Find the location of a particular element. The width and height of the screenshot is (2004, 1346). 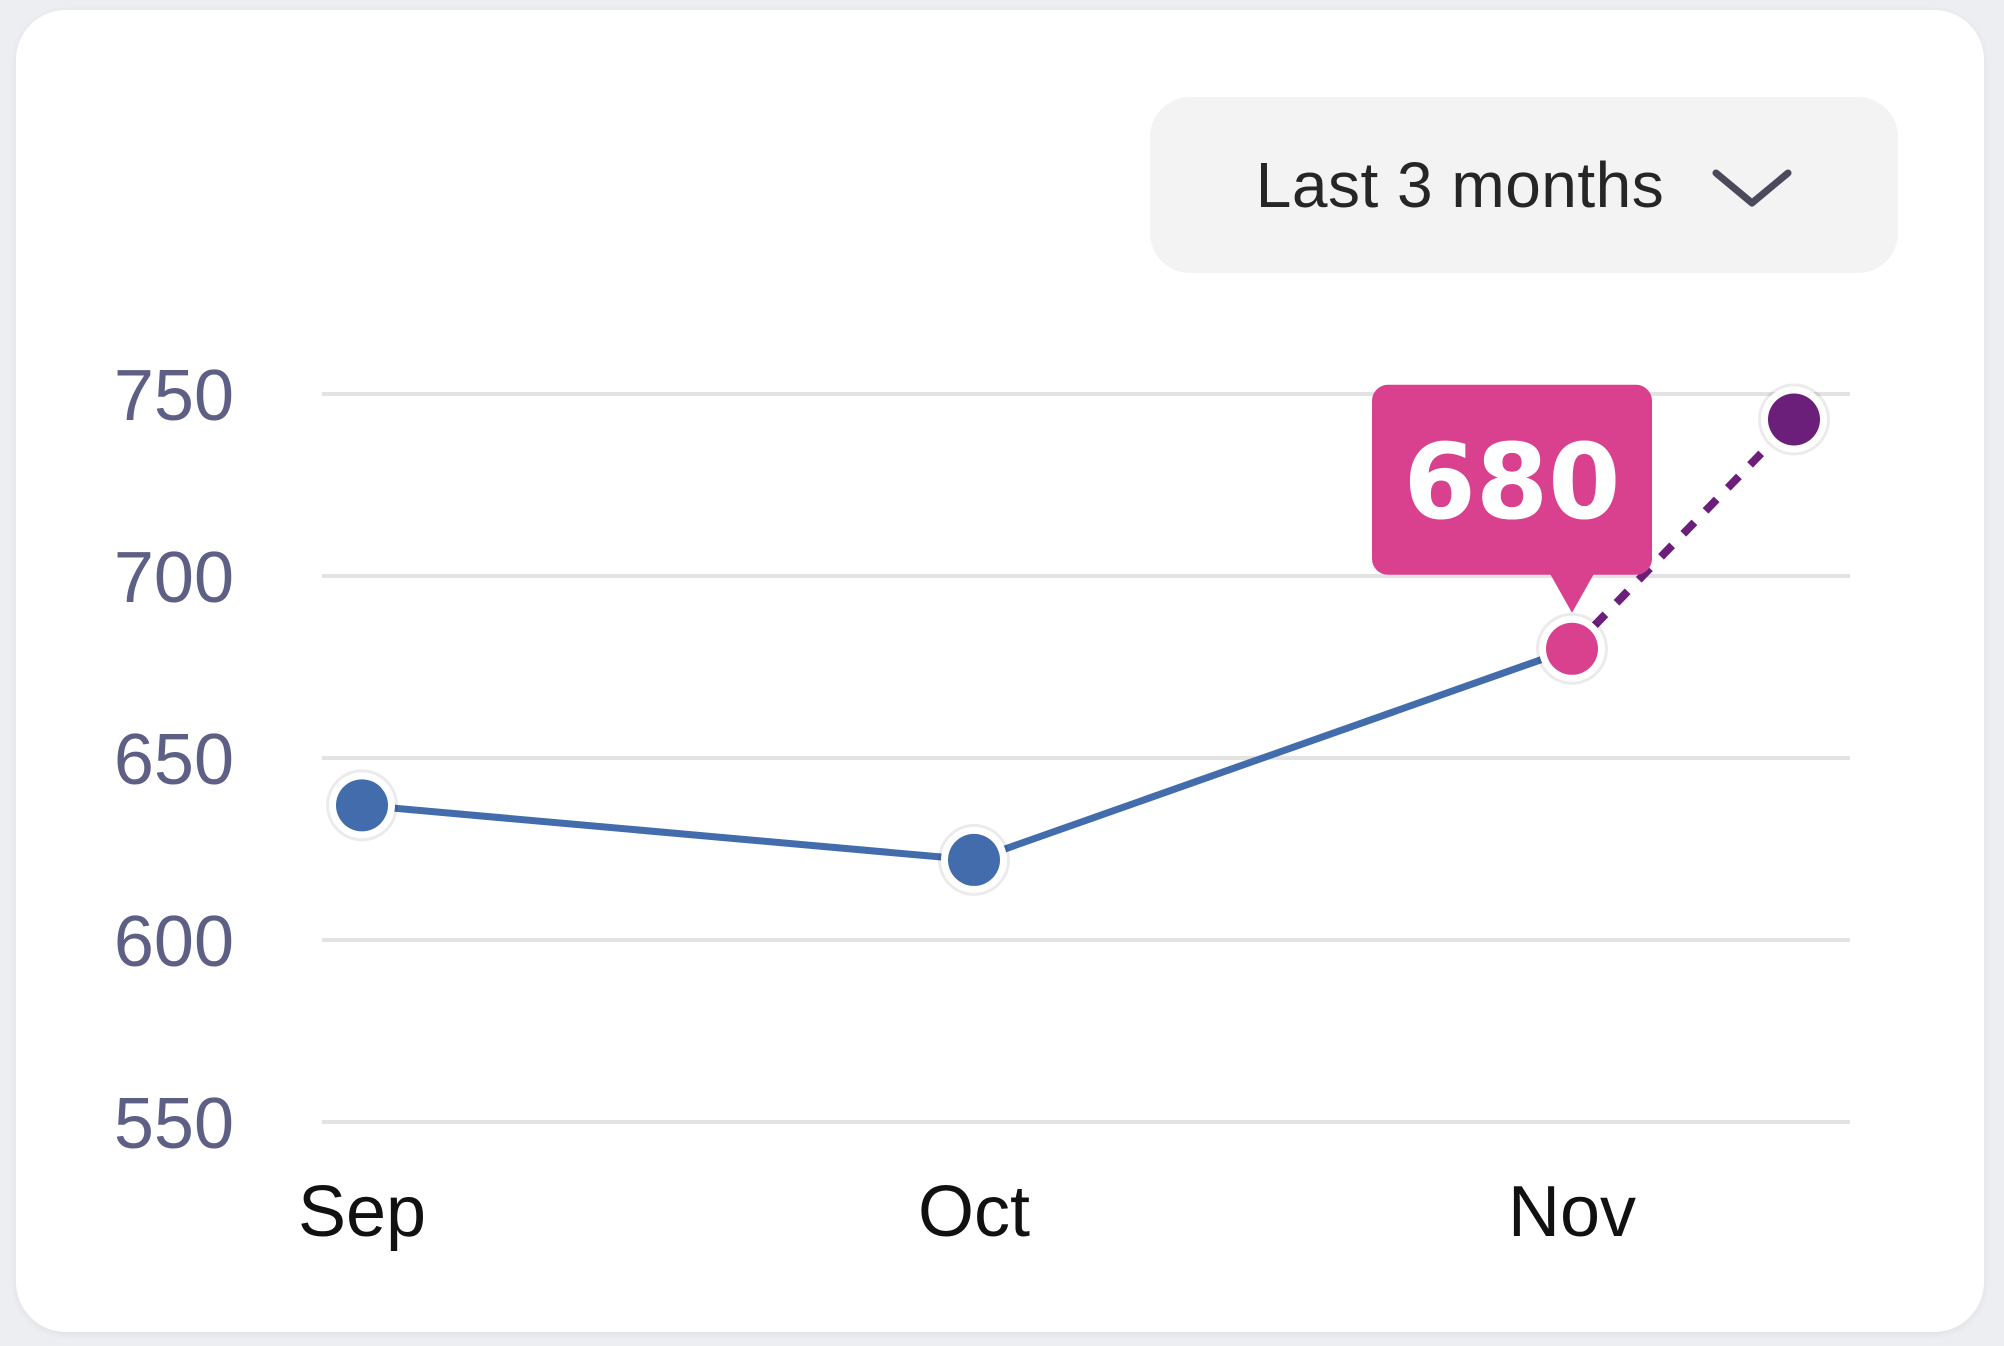

y-axis: 750 700 650 600 550 is located at coordinates (174, 760).